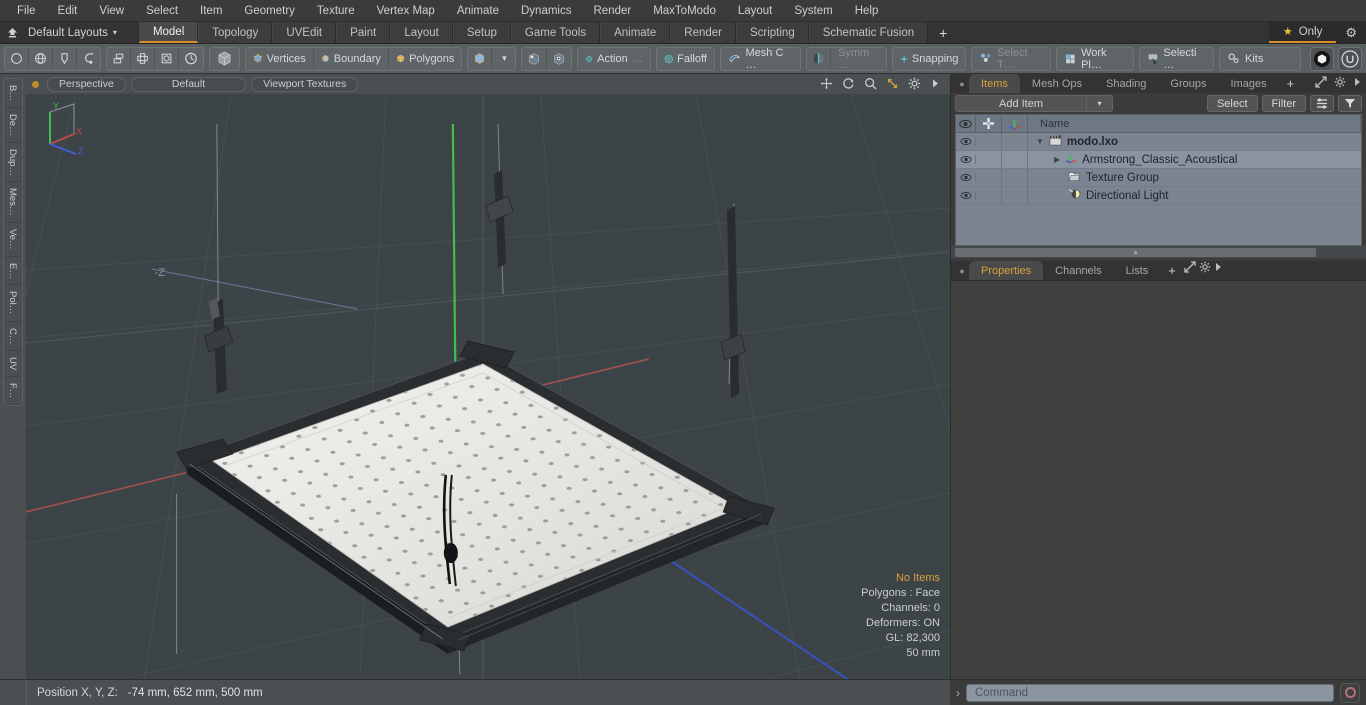 The height and width of the screenshot is (705, 1366). Describe the element at coordinates (211, 11) in the screenshot. I see `menu-item-item: Item` at that location.